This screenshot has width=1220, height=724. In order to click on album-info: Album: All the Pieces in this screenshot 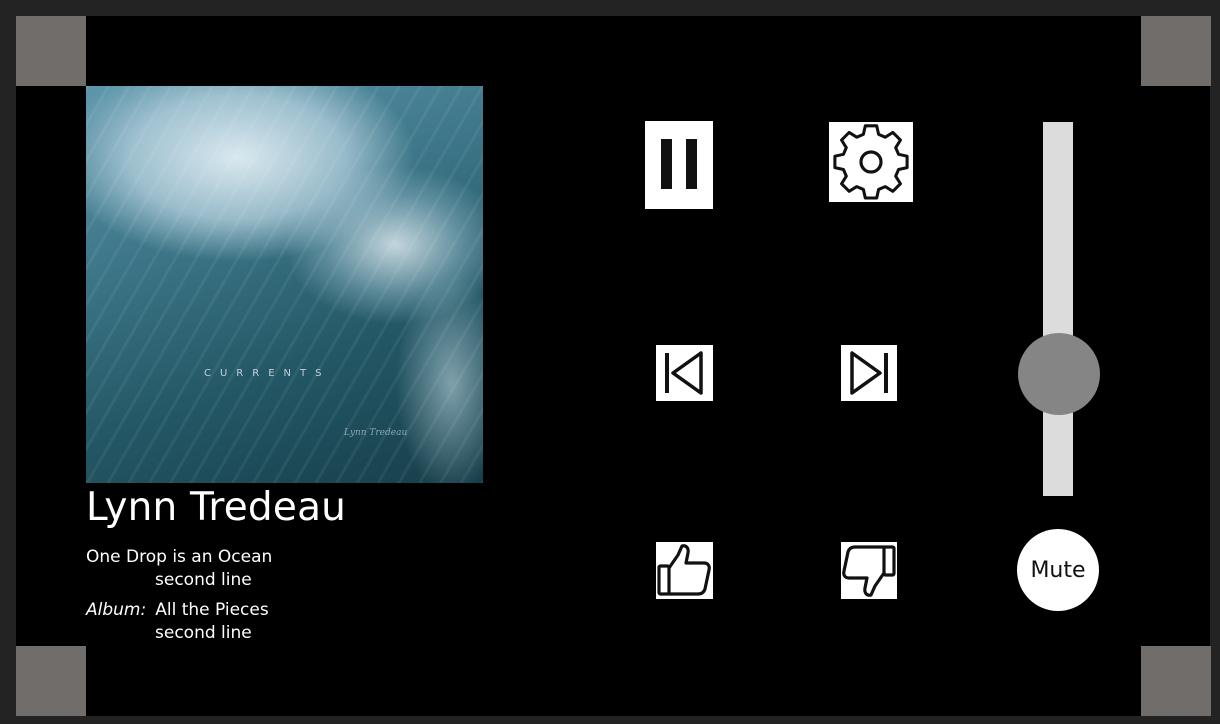, I will do `click(177, 610)`.